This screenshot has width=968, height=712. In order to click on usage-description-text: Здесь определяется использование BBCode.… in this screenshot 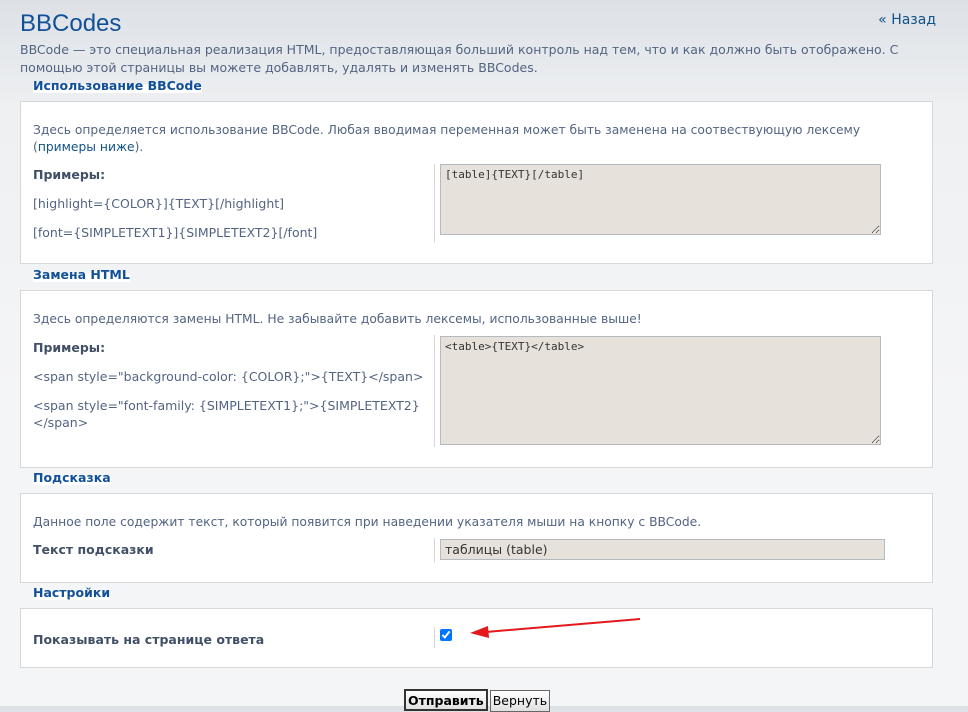, I will do `click(447, 138)`.